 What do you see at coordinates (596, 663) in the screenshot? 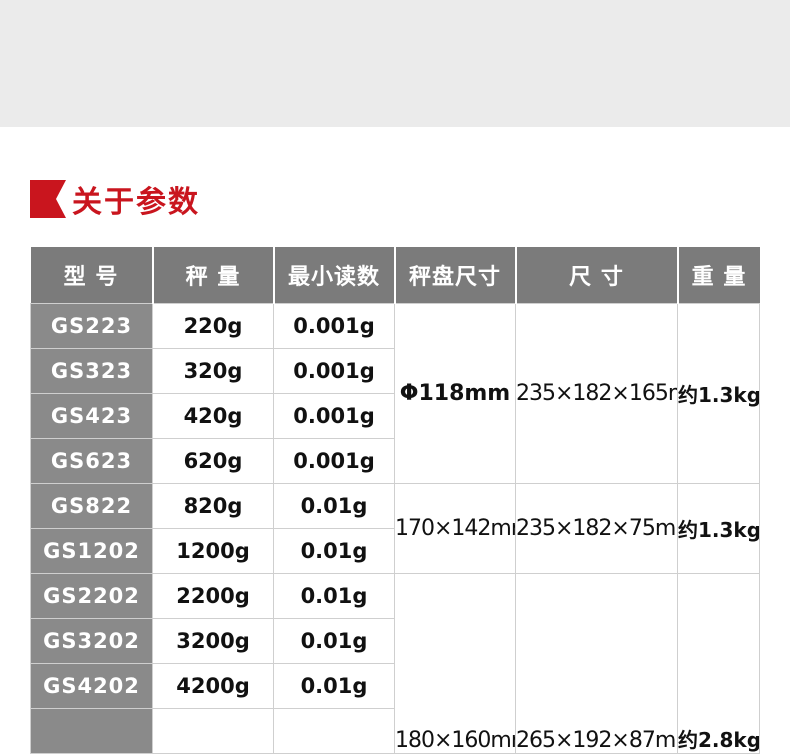
I see `dimensions-cell: 265×192×87mm` at bounding box center [596, 663].